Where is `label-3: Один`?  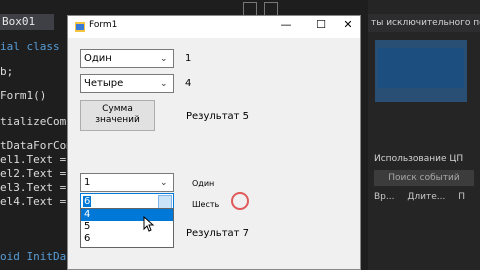 label-3: Один is located at coordinates (203, 183).